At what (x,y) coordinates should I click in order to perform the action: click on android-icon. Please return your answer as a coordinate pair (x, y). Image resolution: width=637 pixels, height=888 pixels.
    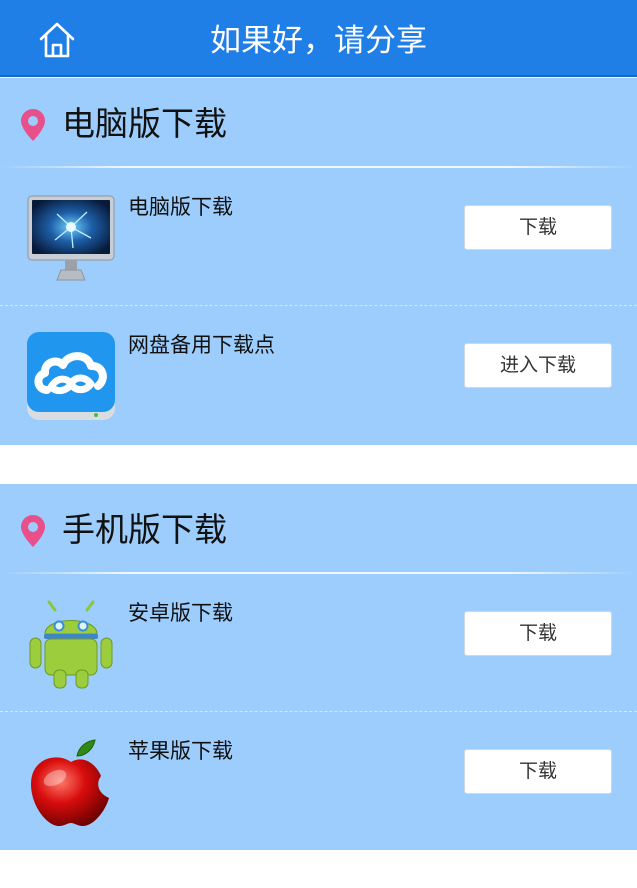
    Looking at the image, I should click on (71, 644).